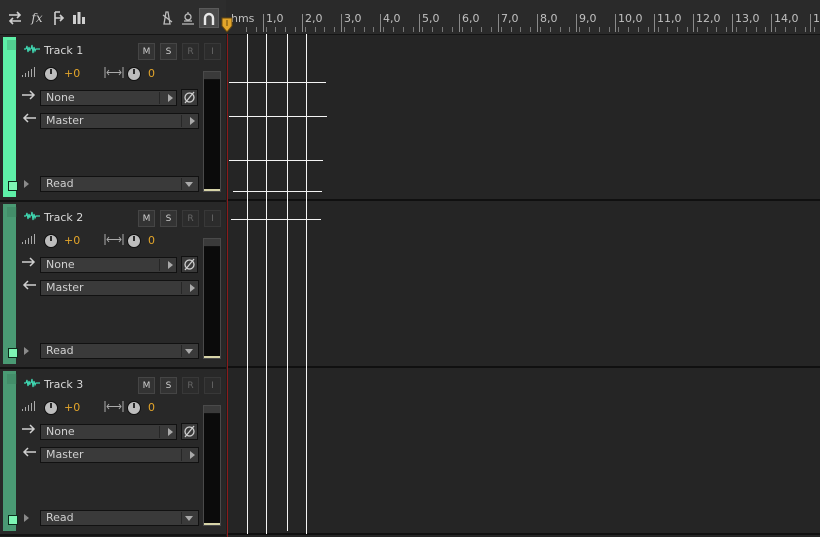 The width and height of the screenshot is (820, 537). I want to click on track-name: Track 3, so click(63, 384).